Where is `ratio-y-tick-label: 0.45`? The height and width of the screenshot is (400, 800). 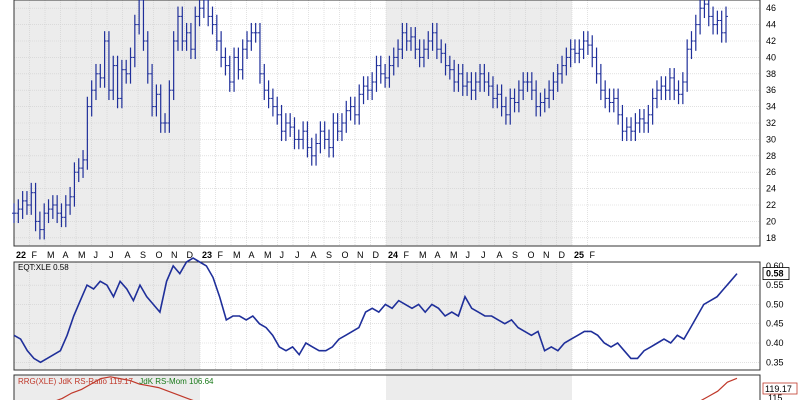
ratio-y-tick-label: 0.45 is located at coordinates (775, 324).